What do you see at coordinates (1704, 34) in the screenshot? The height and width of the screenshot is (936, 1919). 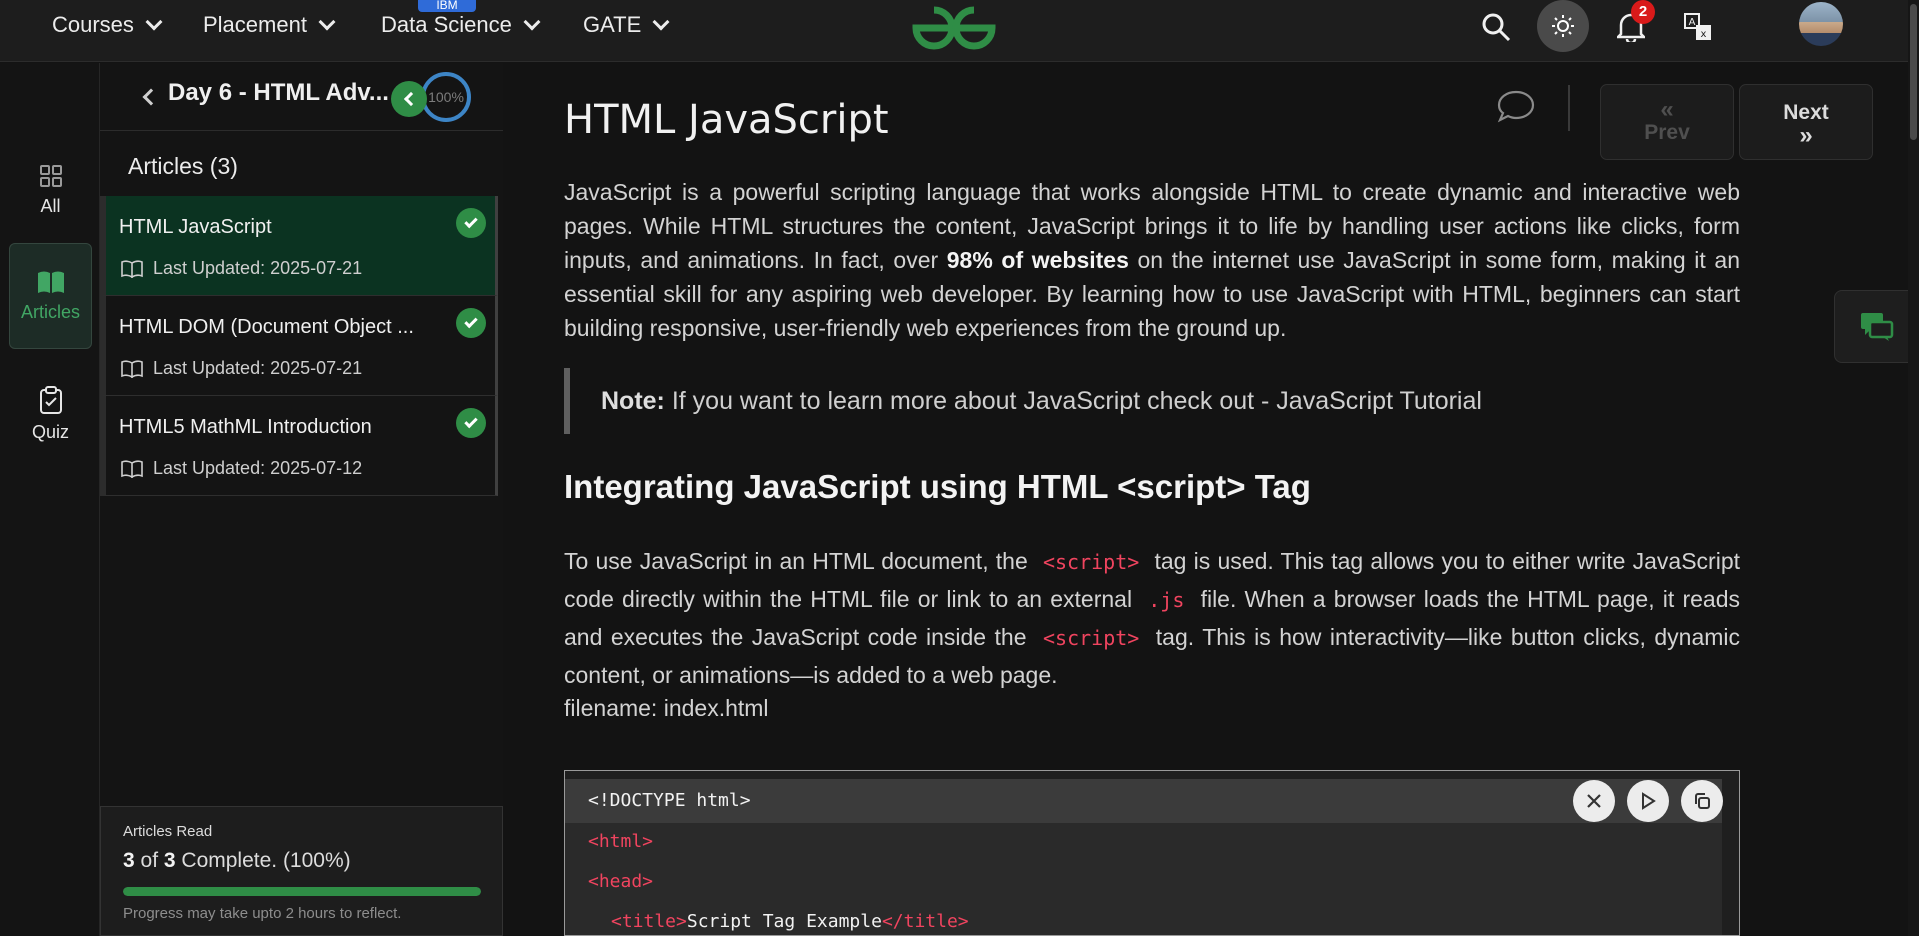 I see `svg-text: x` at bounding box center [1704, 34].